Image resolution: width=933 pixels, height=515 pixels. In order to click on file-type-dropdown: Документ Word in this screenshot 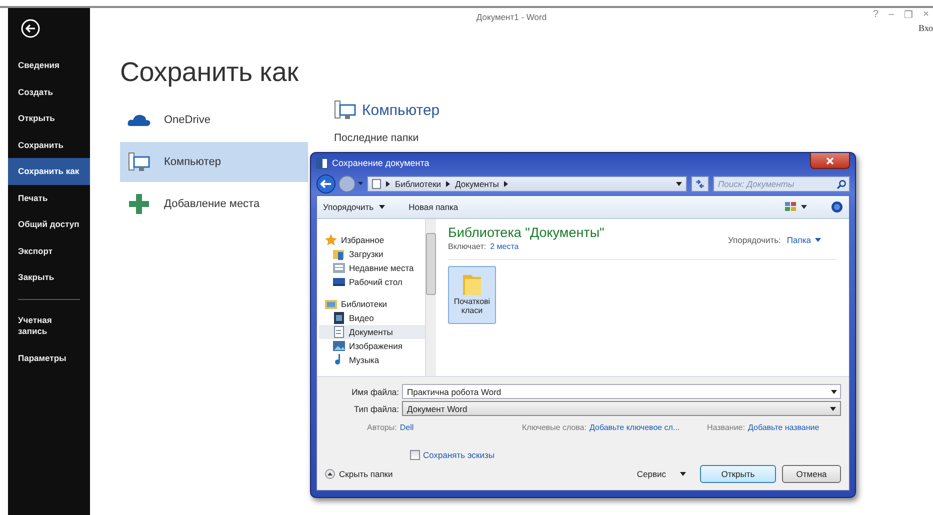, I will do `click(621, 408)`.